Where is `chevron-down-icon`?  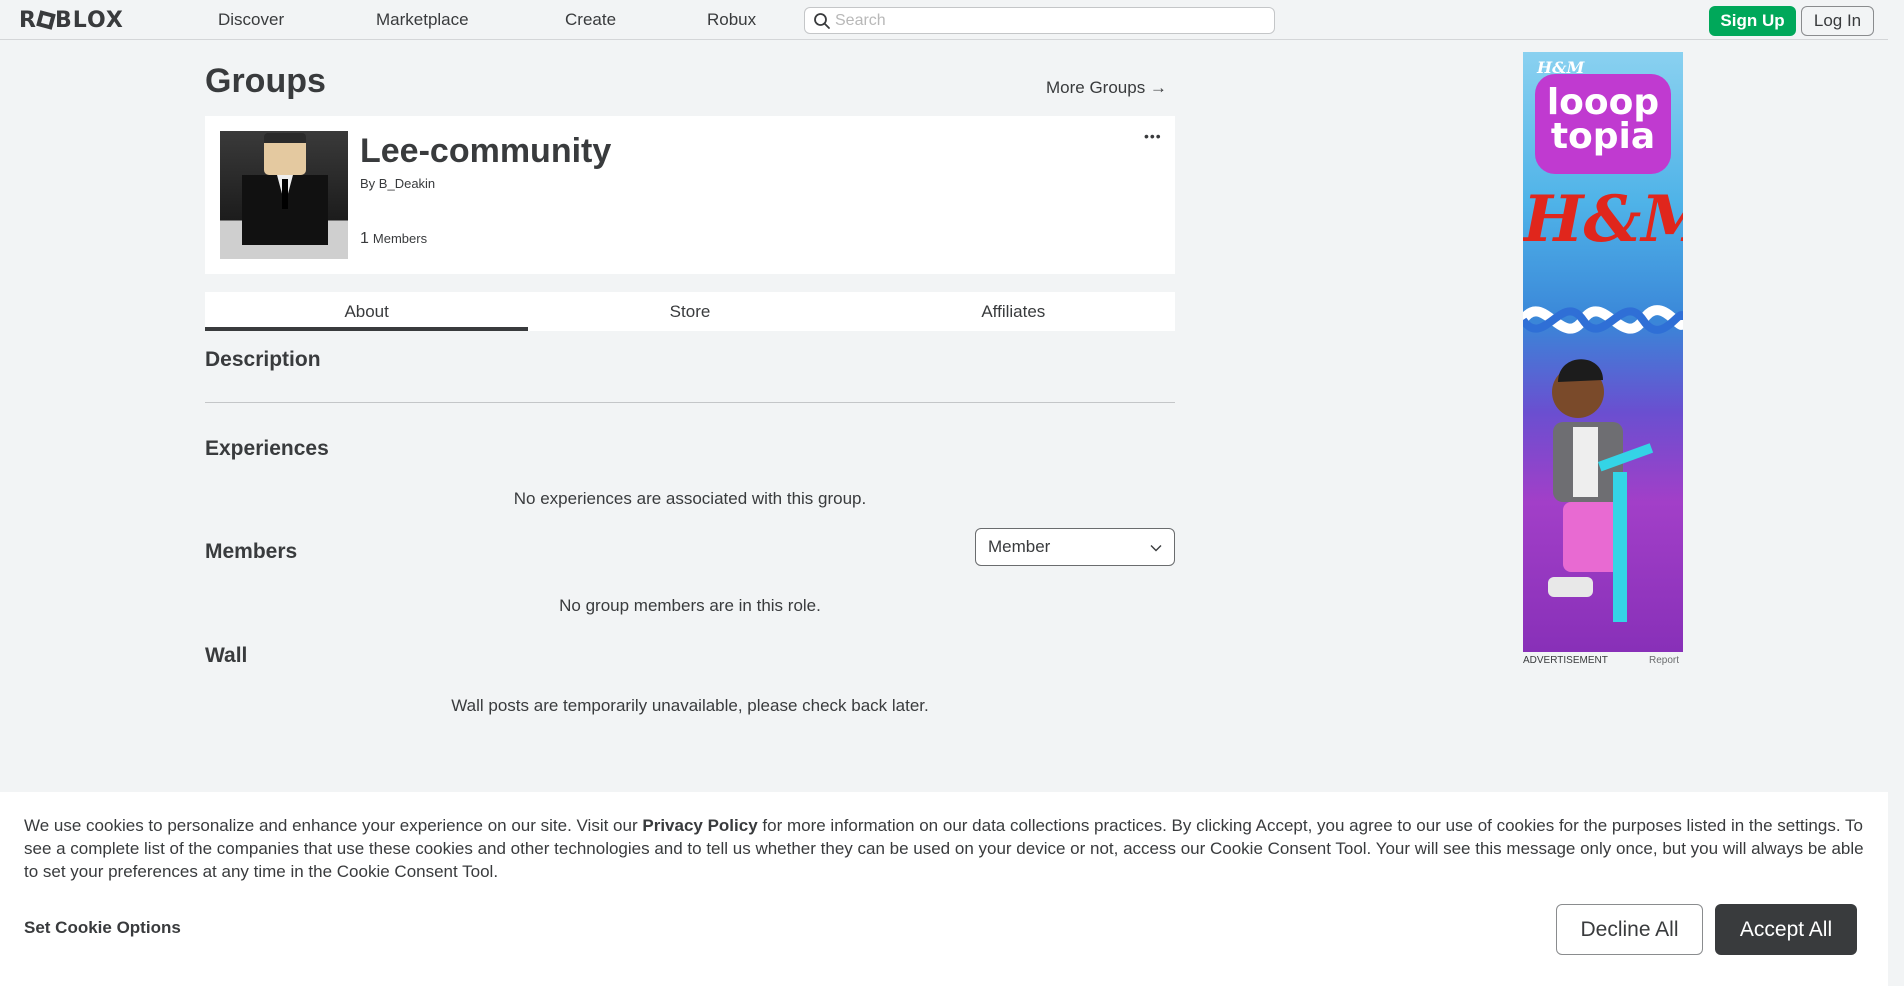 chevron-down-icon is located at coordinates (1156, 547).